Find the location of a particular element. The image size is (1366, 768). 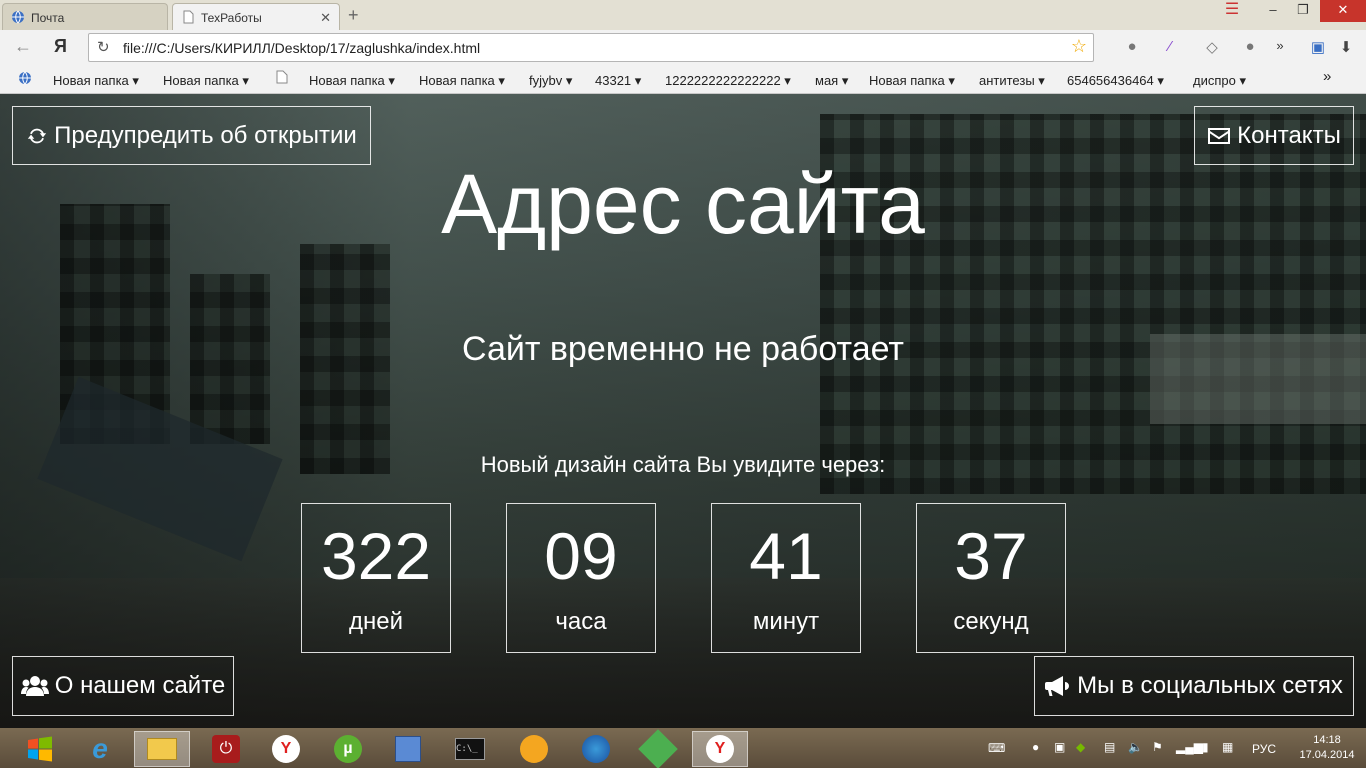

media-app-icon is located at coordinates (534, 749).